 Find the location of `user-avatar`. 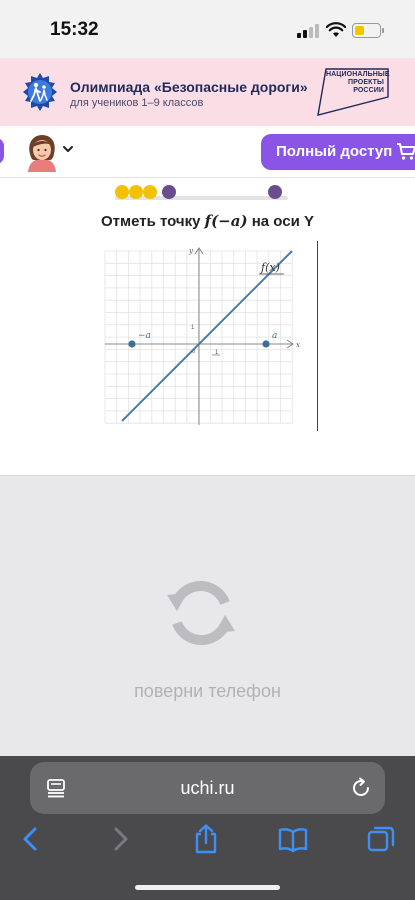

user-avatar is located at coordinates (42, 152).